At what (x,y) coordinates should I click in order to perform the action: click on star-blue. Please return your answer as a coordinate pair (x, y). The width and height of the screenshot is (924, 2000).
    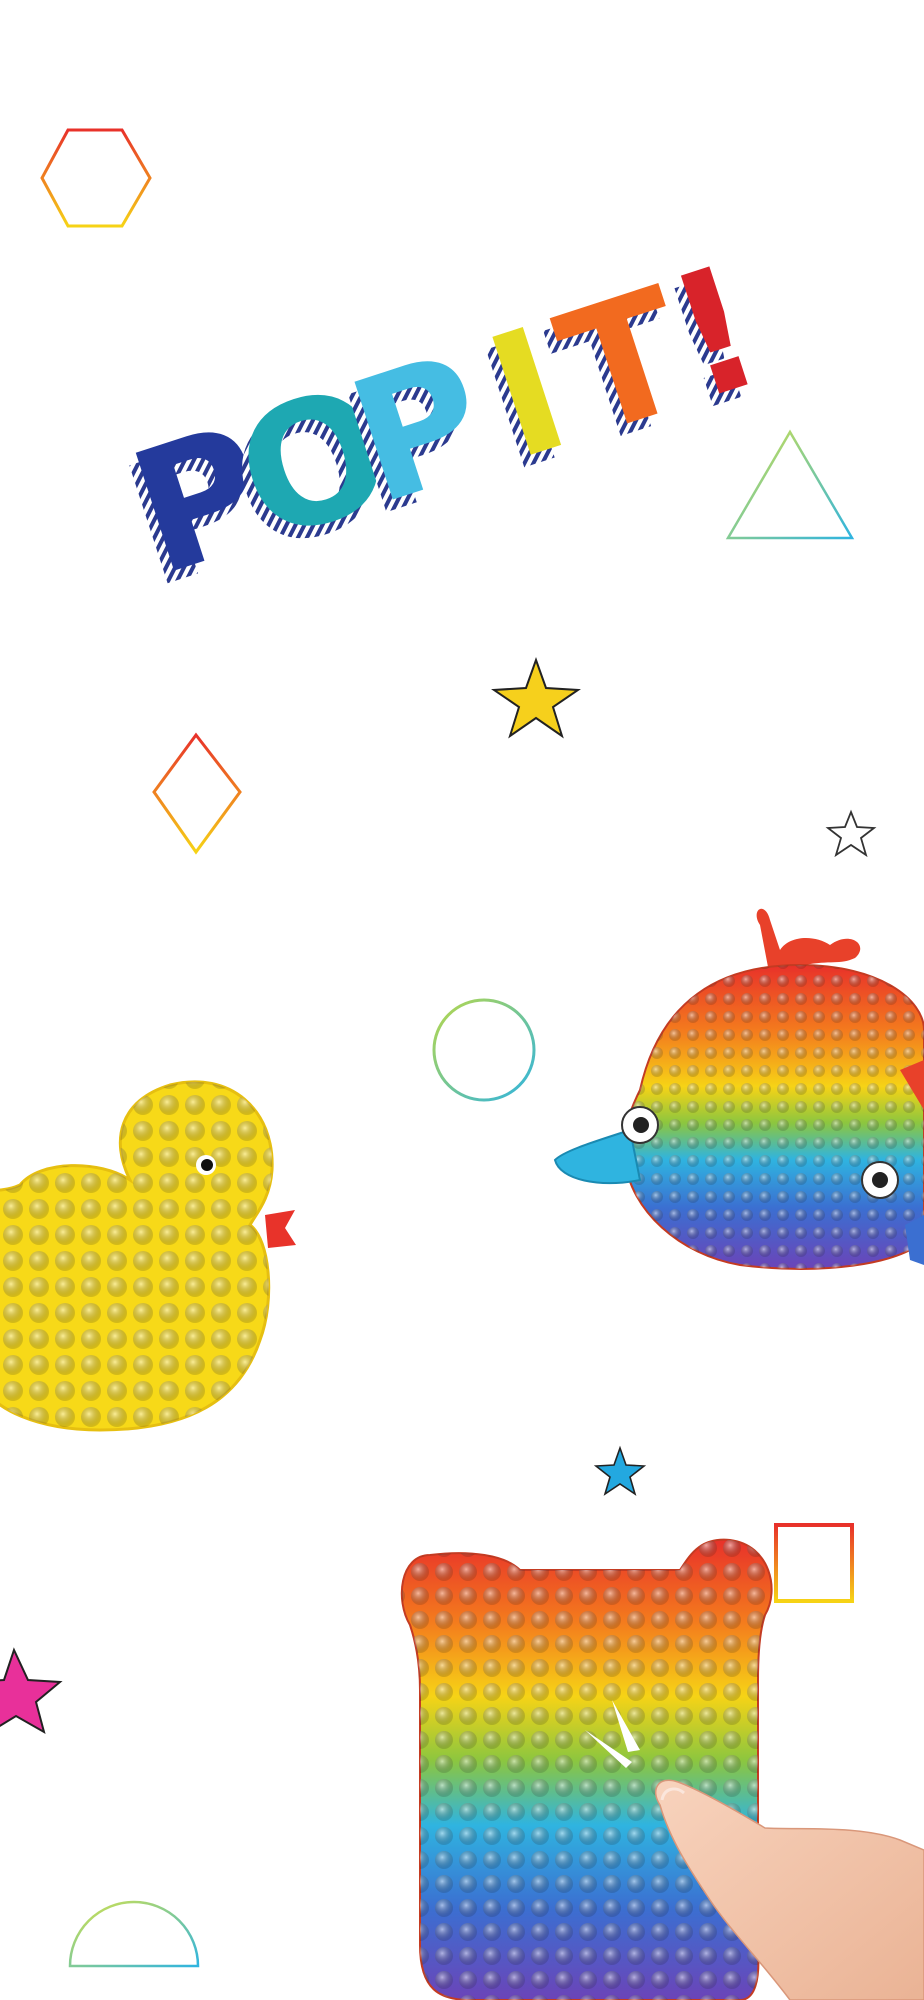
    Looking at the image, I should click on (620, 1470).